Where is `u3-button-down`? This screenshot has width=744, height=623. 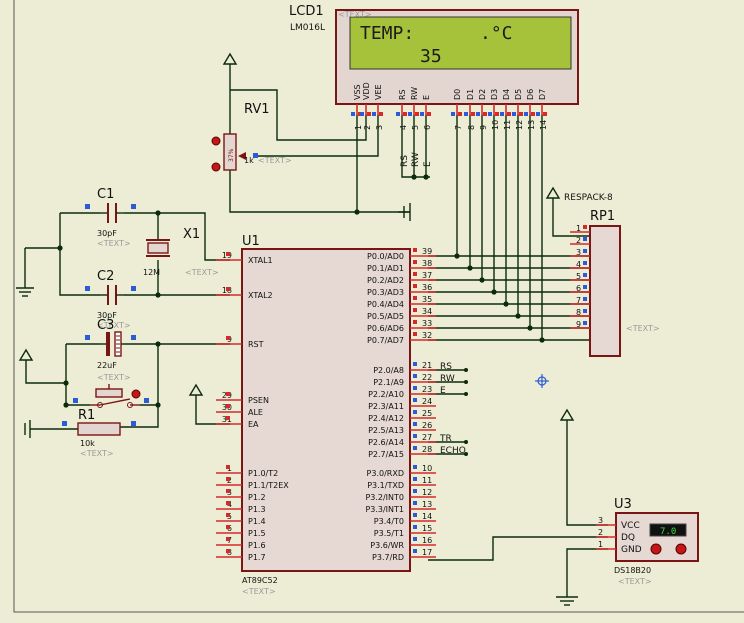
u3-button-down is located at coordinates (656, 549).